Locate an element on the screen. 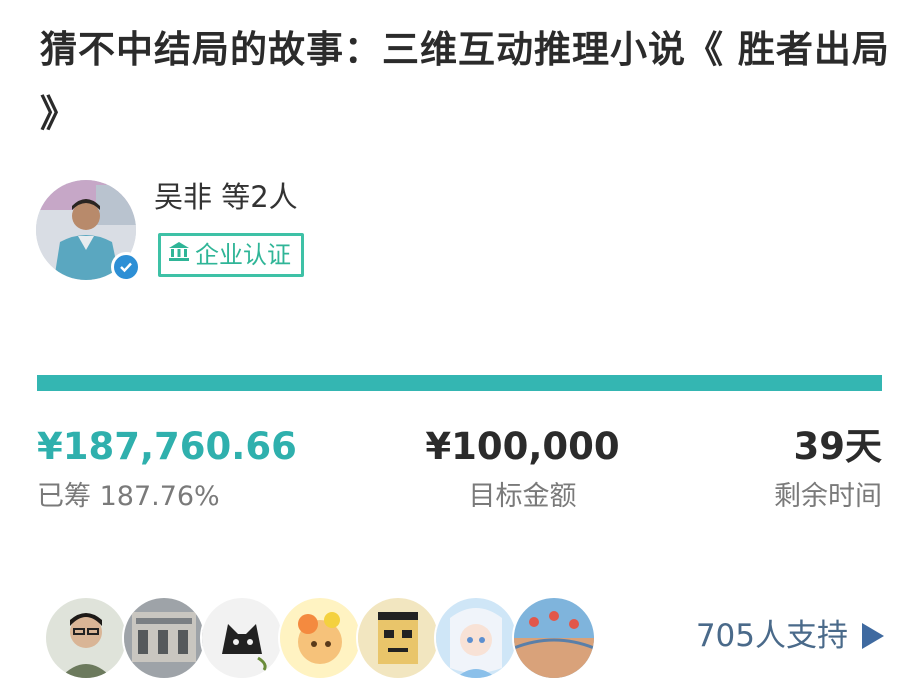  project-title: 猜不中结局的故事：三维互动推理小说《 胜者出局 》 is located at coordinates (465, 81).